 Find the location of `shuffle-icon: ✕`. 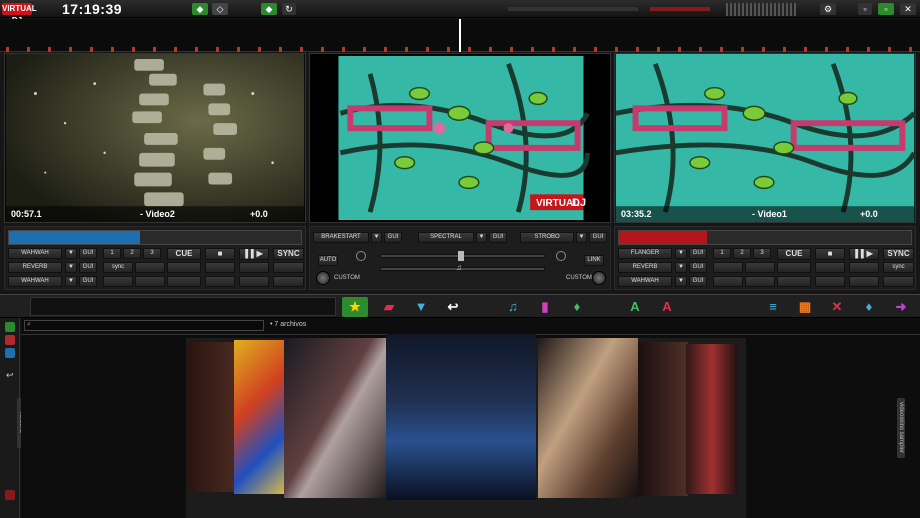

shuffle-icon: ✕ is located at coordinates (837, 307).